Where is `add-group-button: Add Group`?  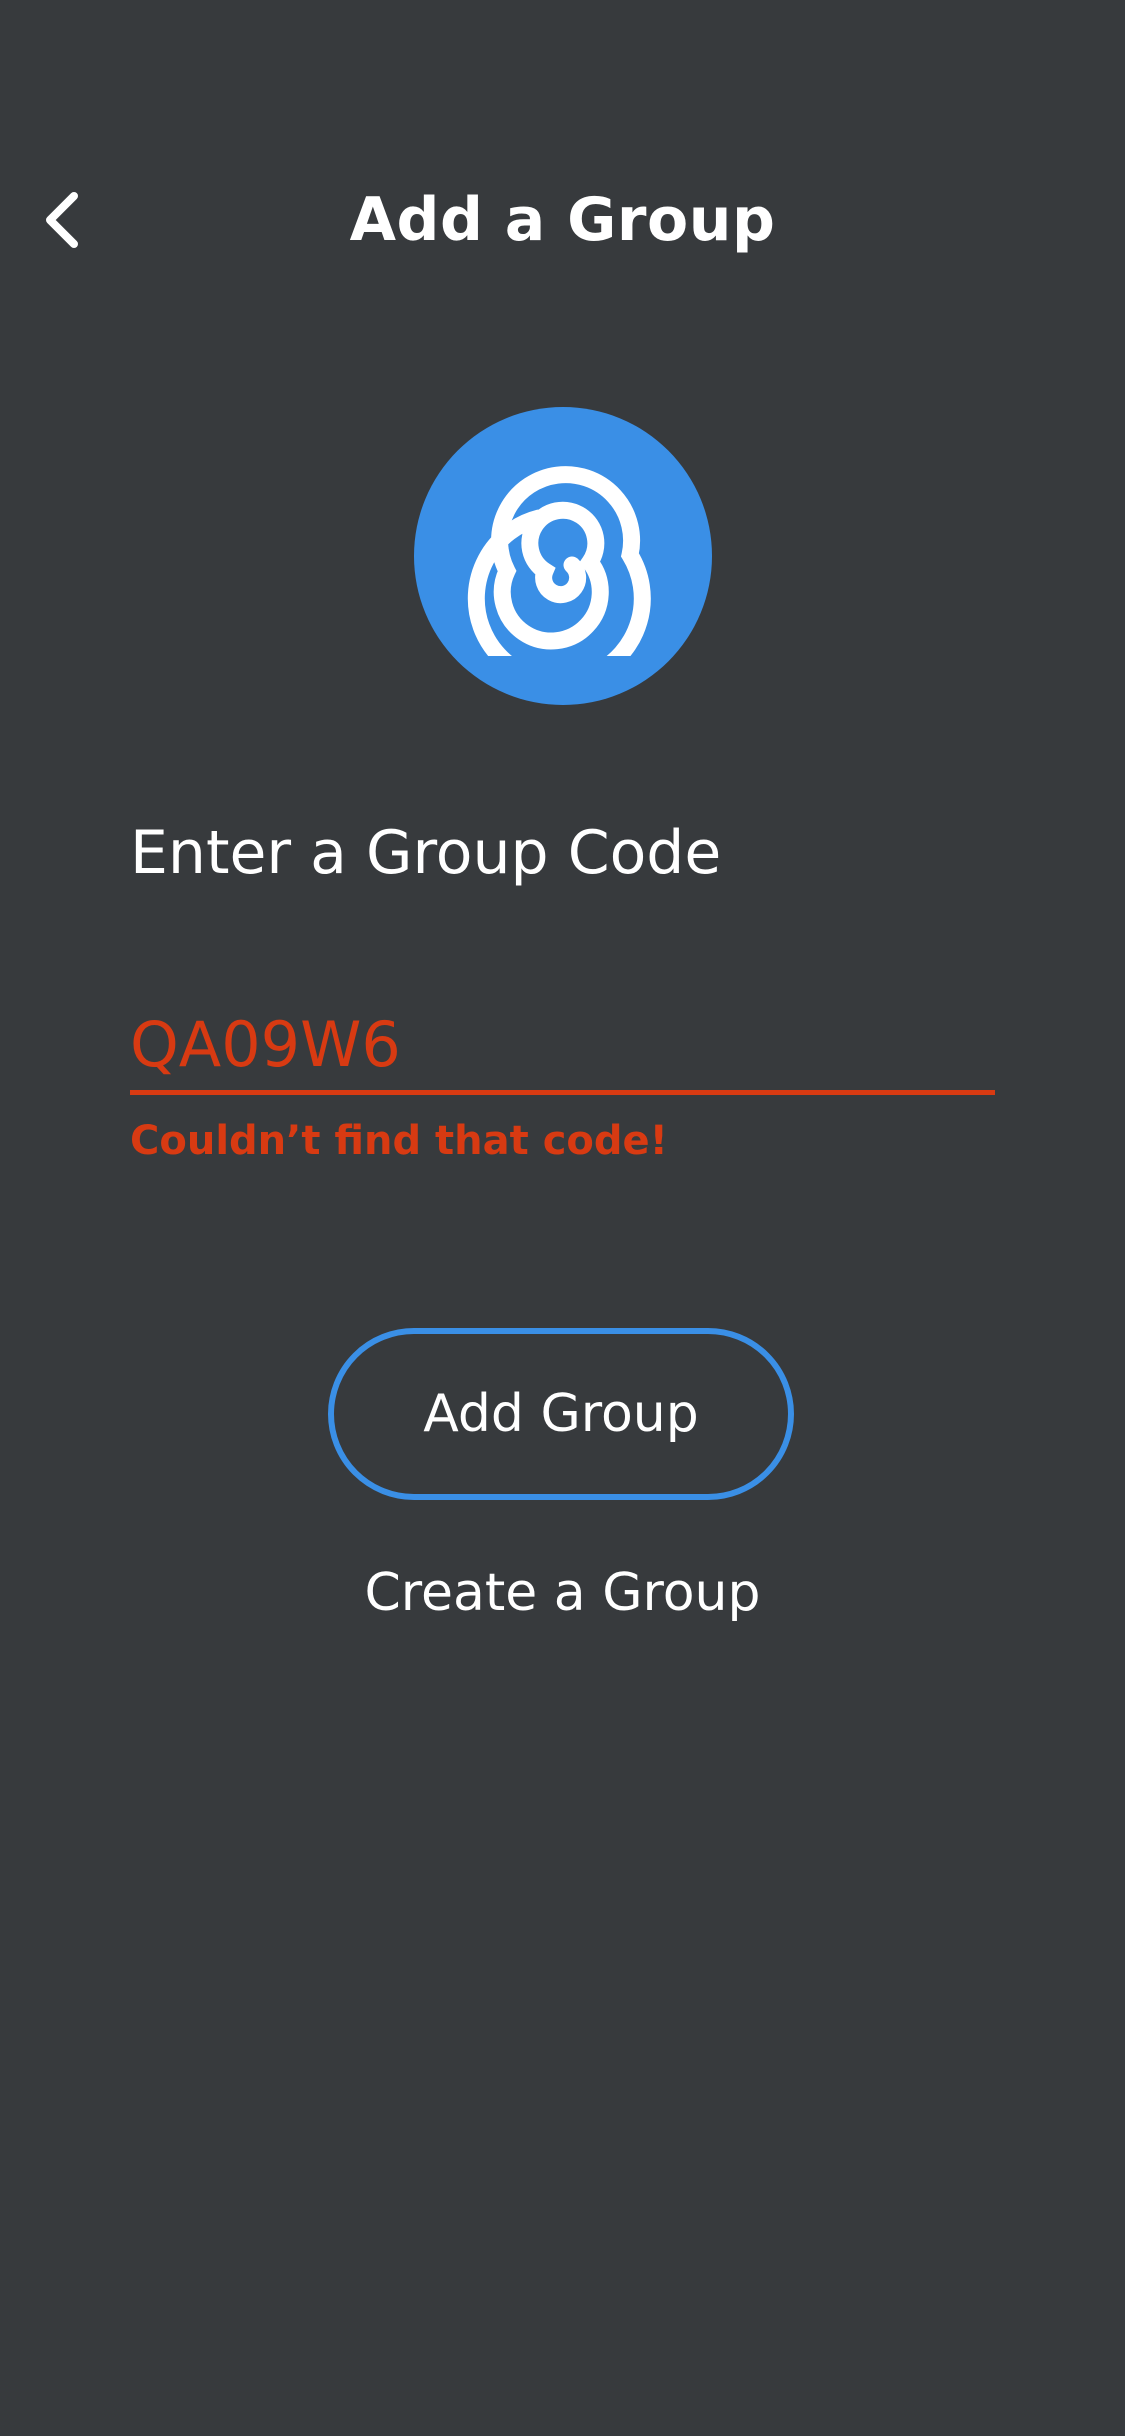
add-group-button: Add Group is located at coordinates (561, 1414).